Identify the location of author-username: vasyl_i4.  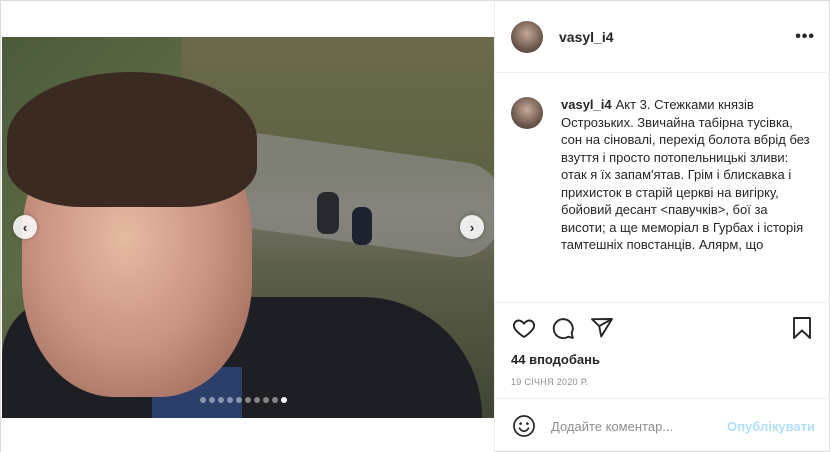
(586, 37).